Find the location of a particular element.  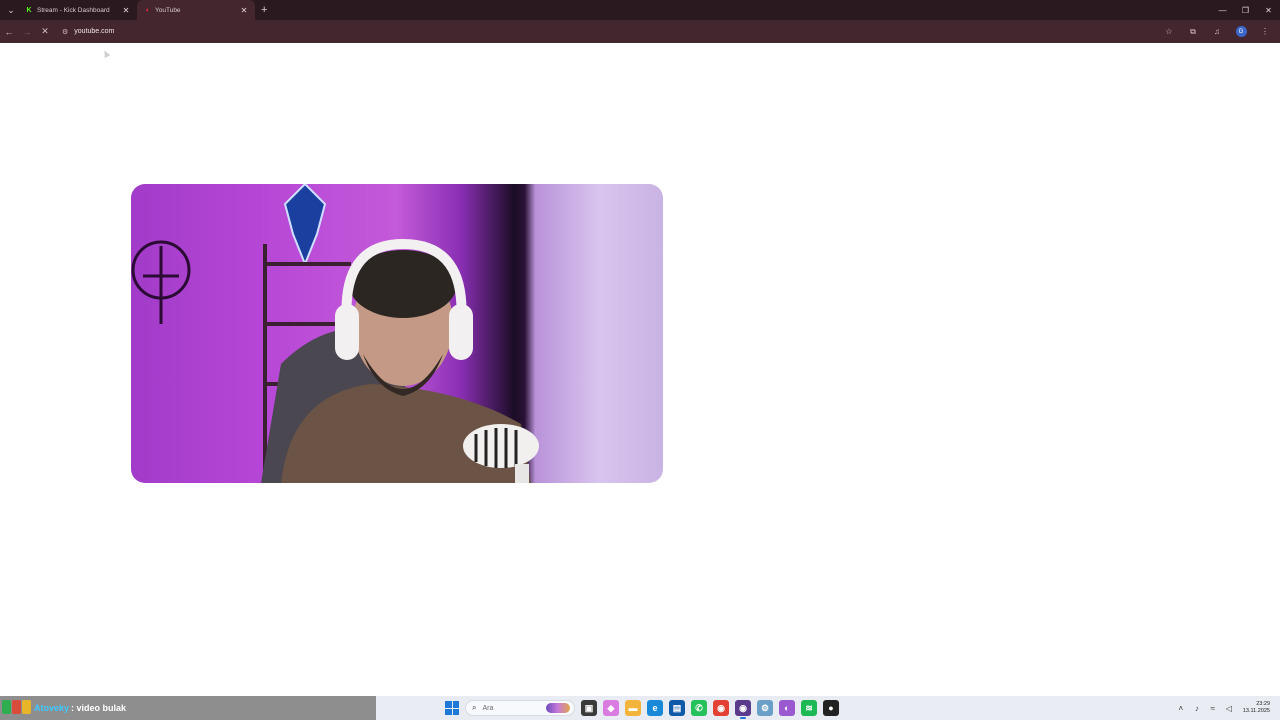

windows-start-icon is located at coordinates (452, 708).